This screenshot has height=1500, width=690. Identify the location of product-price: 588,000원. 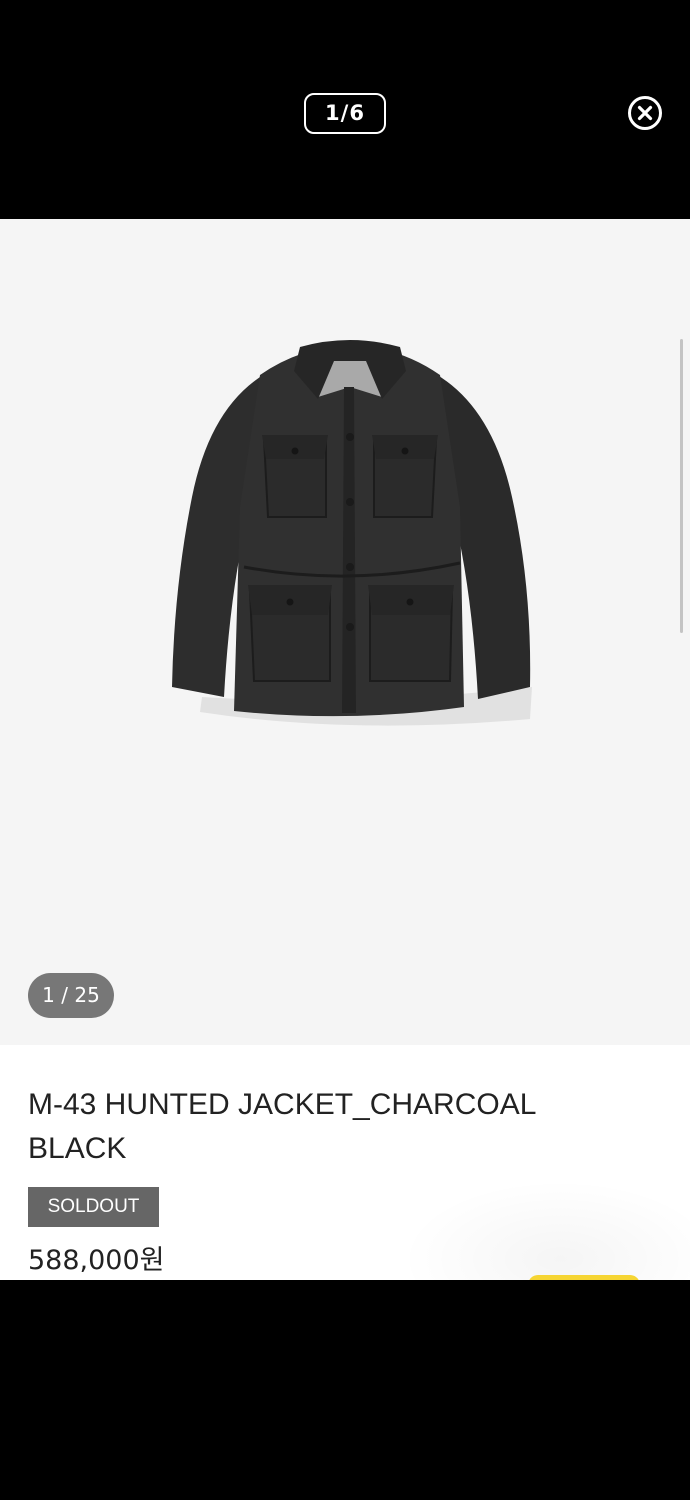
(96, 1260).